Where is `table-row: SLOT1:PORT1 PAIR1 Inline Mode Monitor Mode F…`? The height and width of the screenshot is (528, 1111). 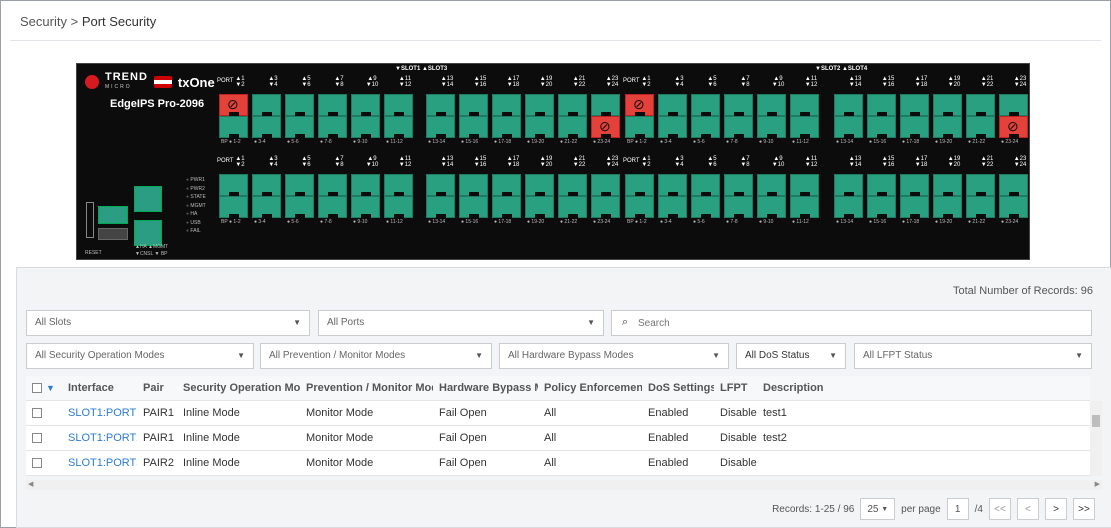 table-row: SLOT1:PORT1 PAIR1 Inline Mode Monitor Mode F… is located at coordinates (558, 413).